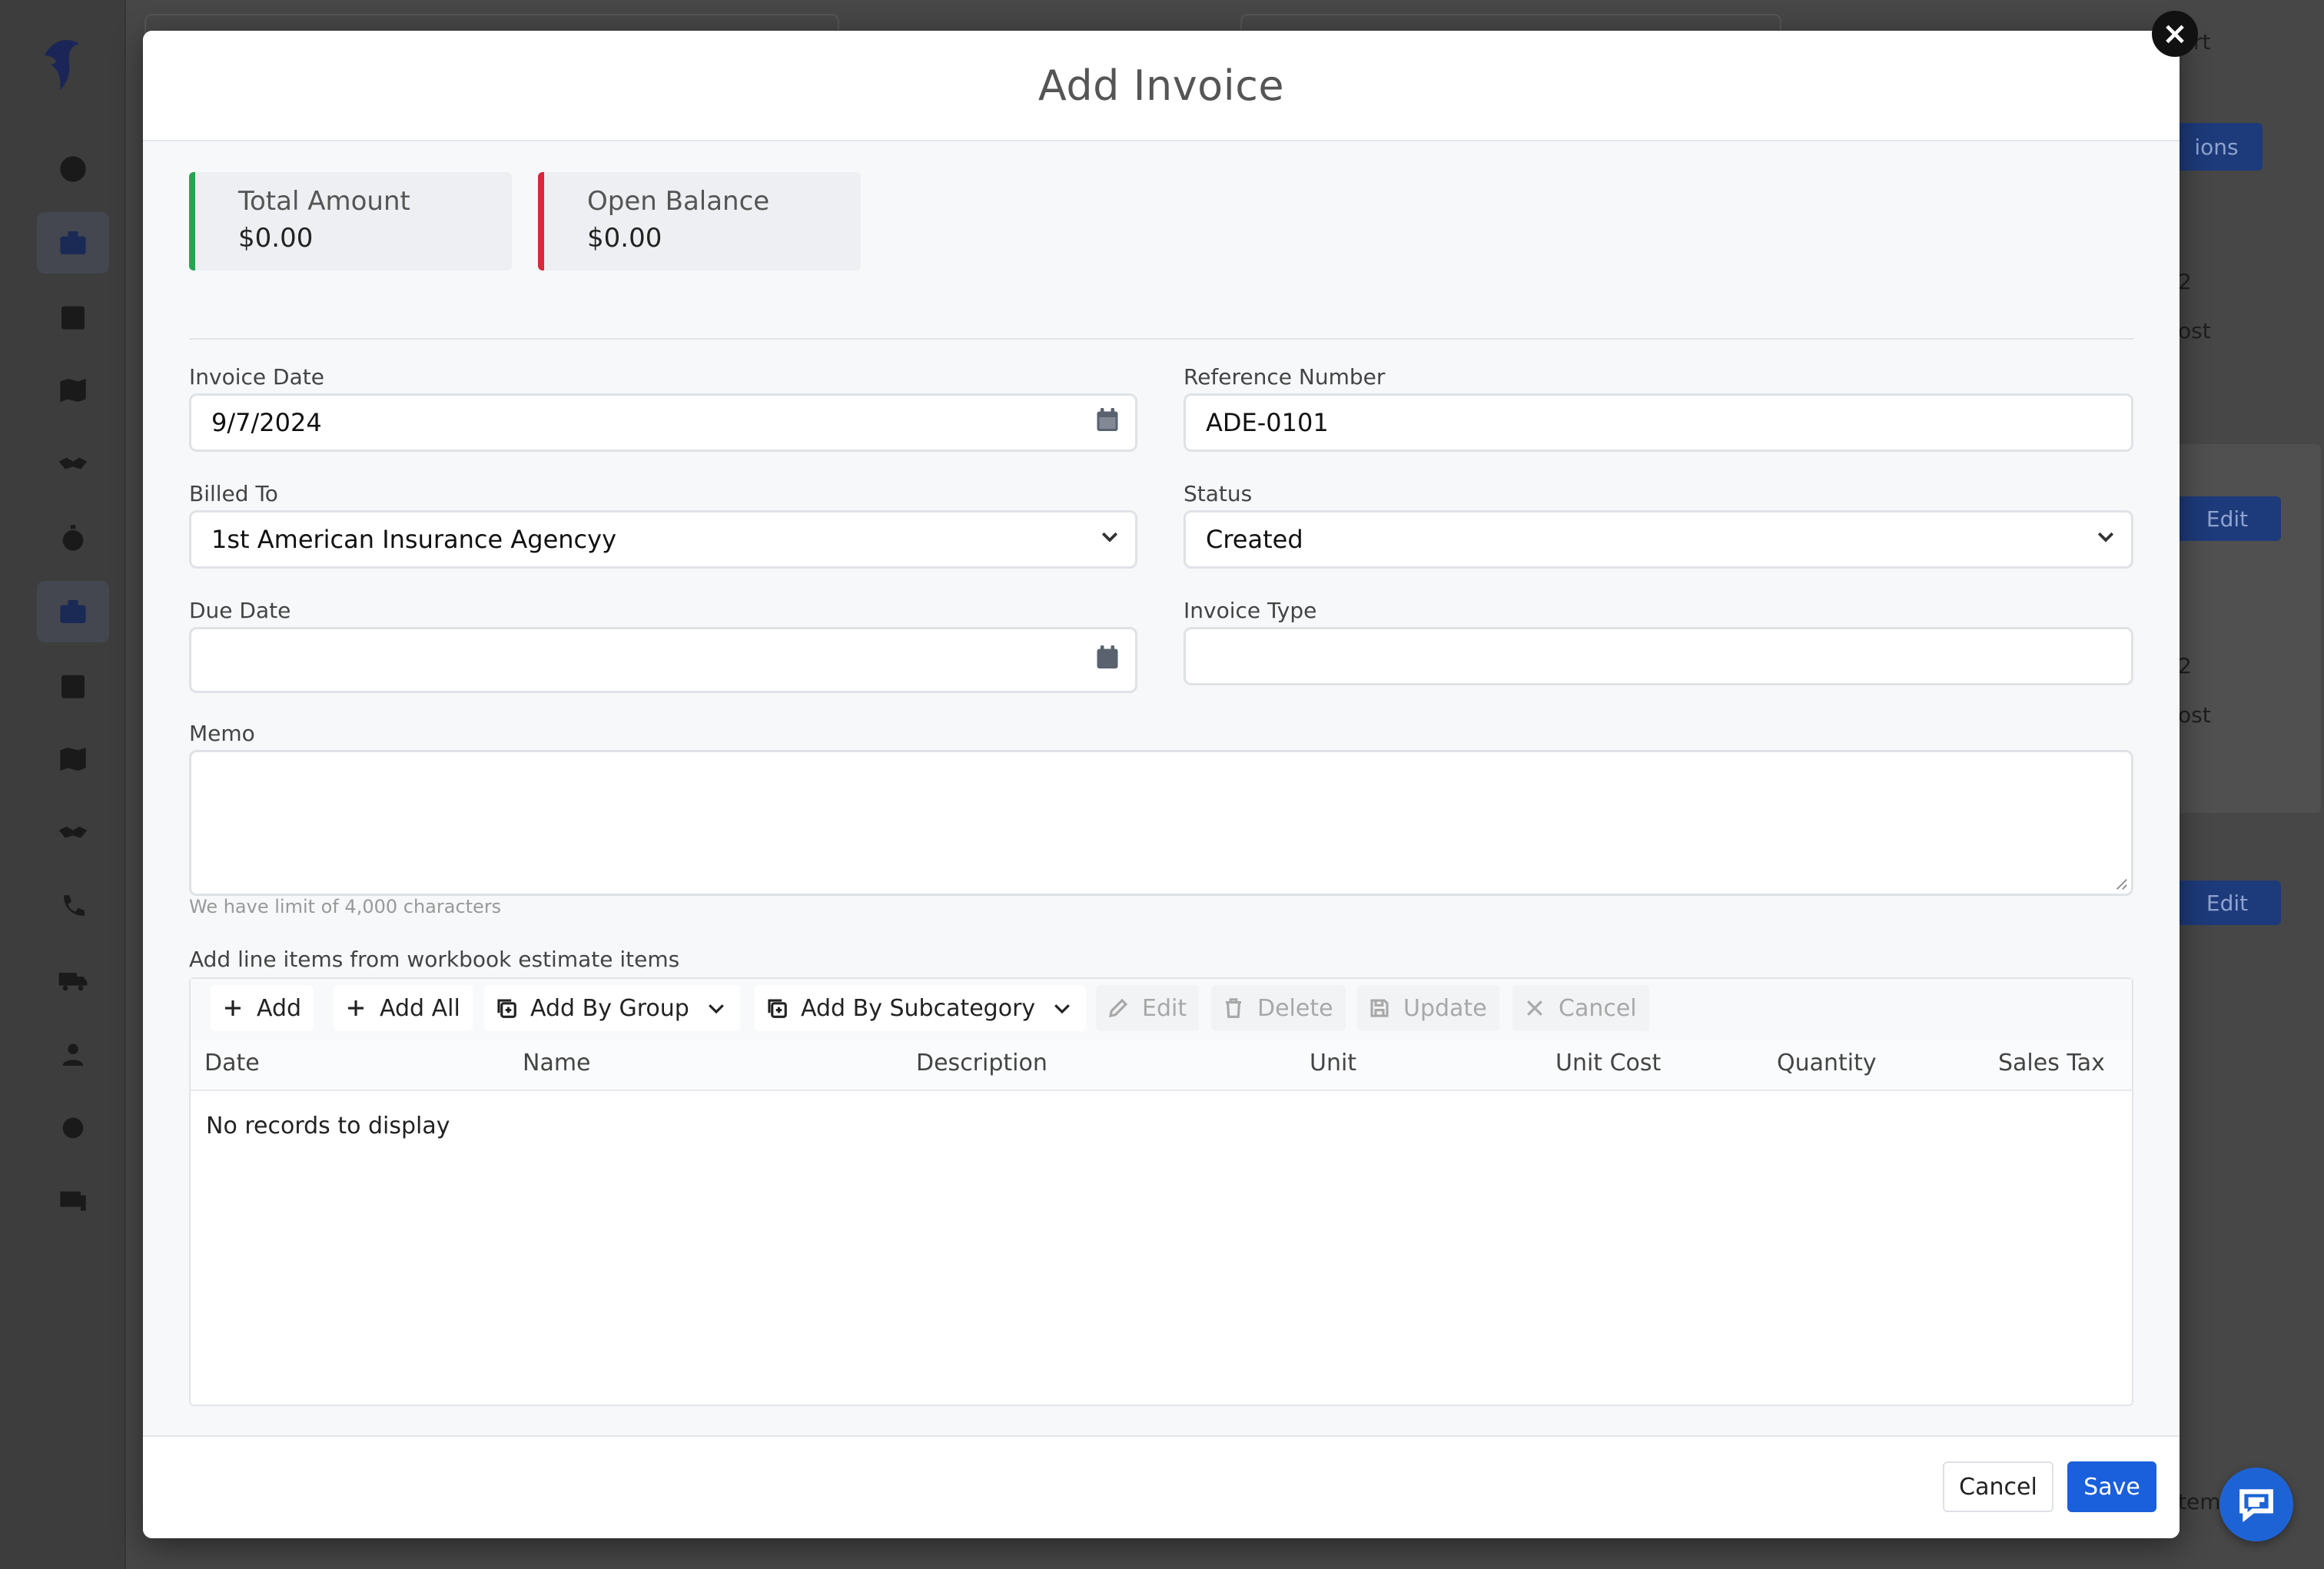 The height and width of the screenshot is (1569, 2324). Describe the element at coordinates (240, 610) in the screenshot. I see `due-date-label: Due Date` at that location.